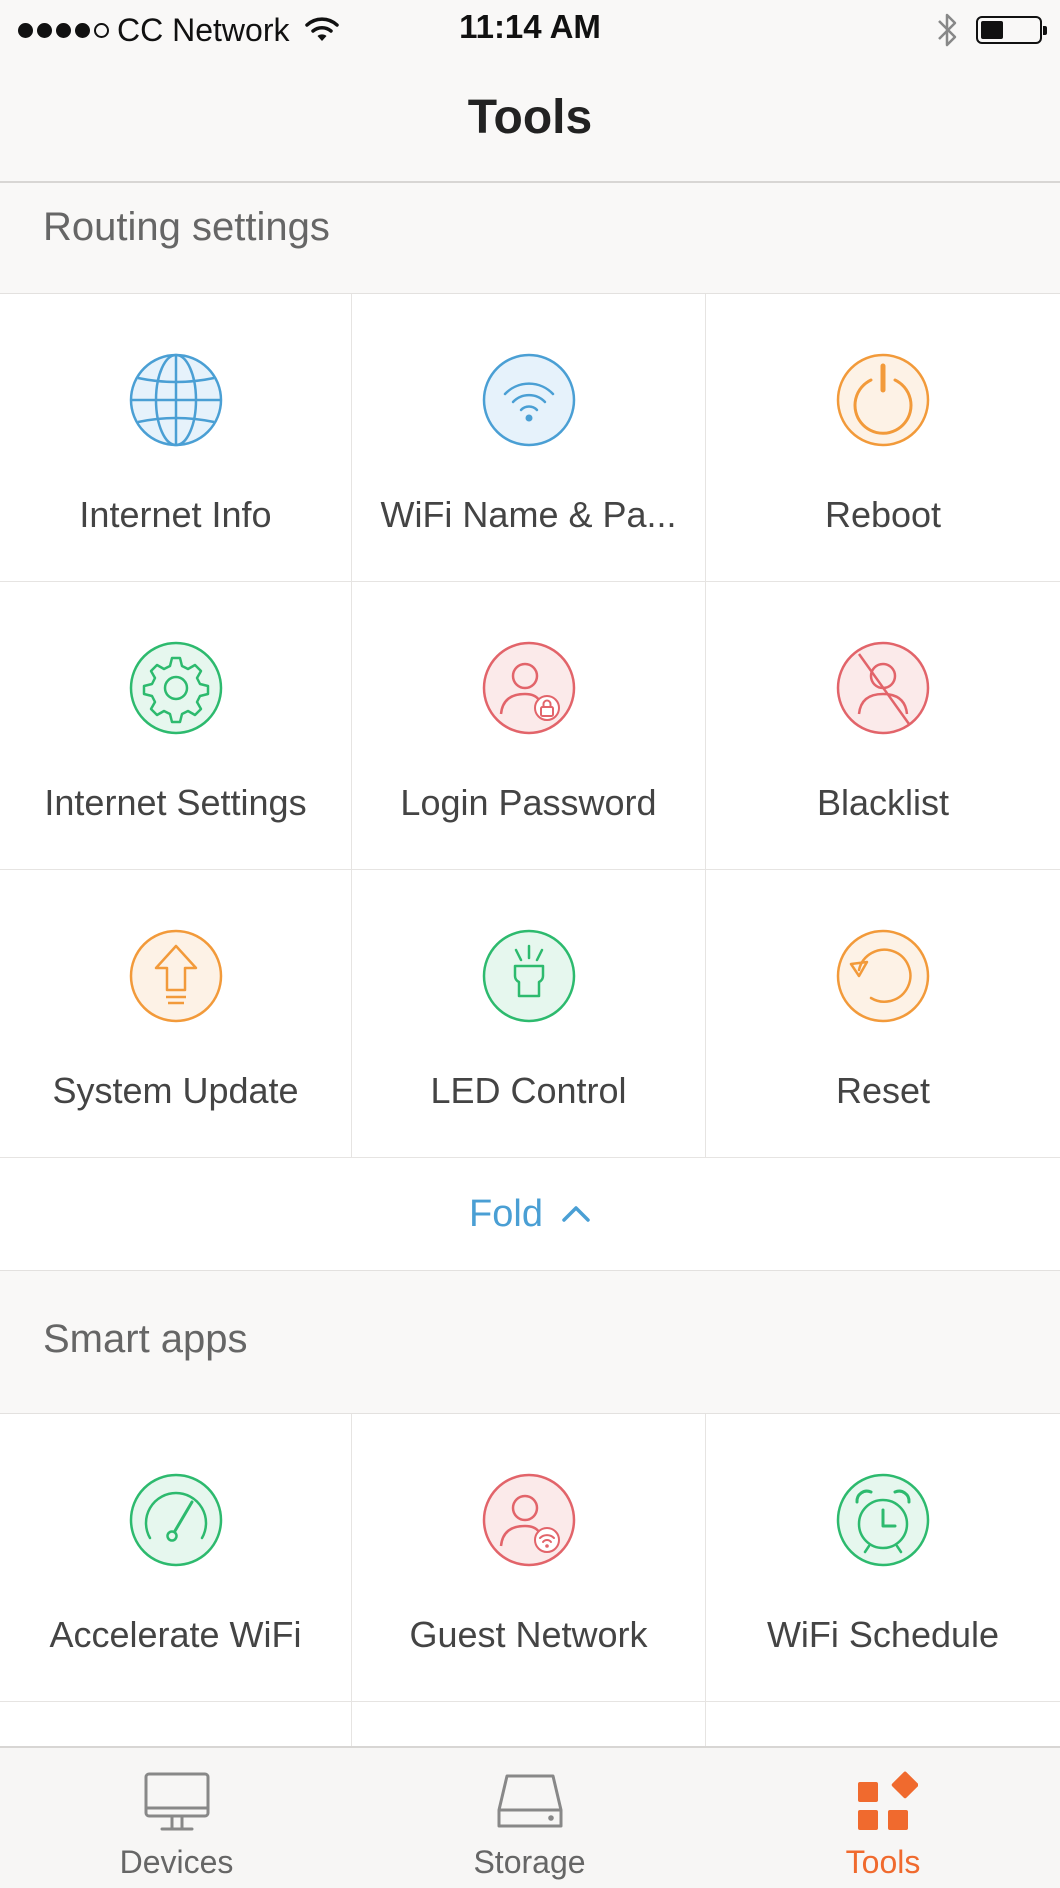 This screenshot has height=1888, width=1060. I want to click on section-header-smart-apps: Smart apps, so click(530, 1342).